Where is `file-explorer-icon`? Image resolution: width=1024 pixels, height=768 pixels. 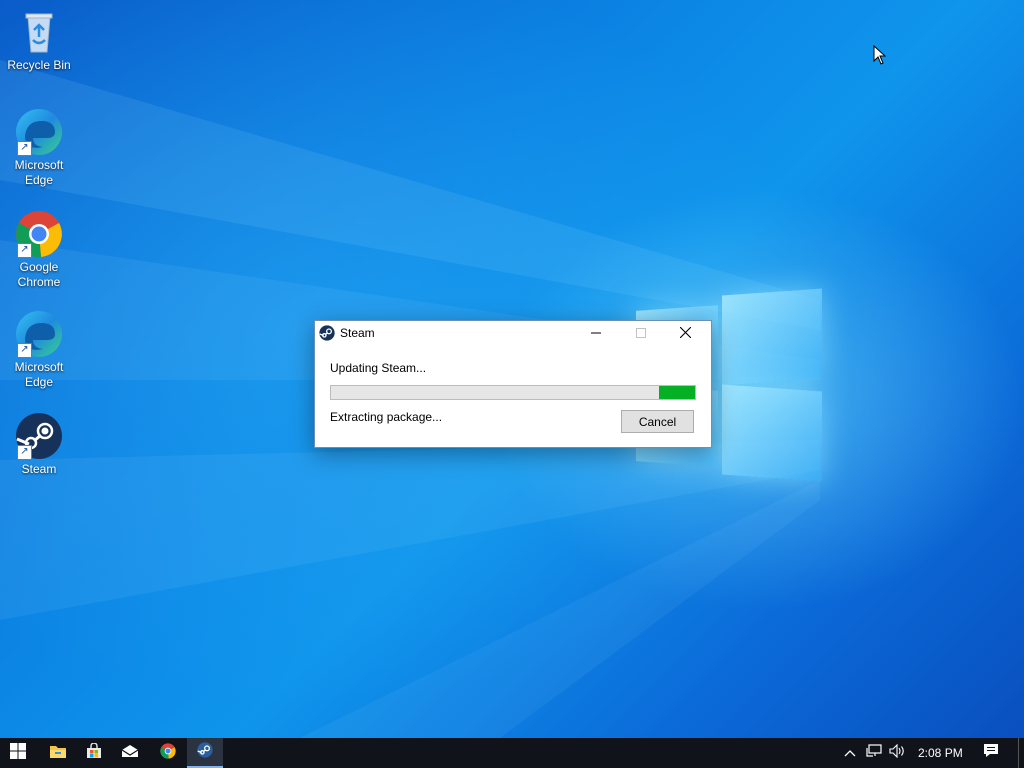
file-explorer-icon is located at coordinates (58, 753).